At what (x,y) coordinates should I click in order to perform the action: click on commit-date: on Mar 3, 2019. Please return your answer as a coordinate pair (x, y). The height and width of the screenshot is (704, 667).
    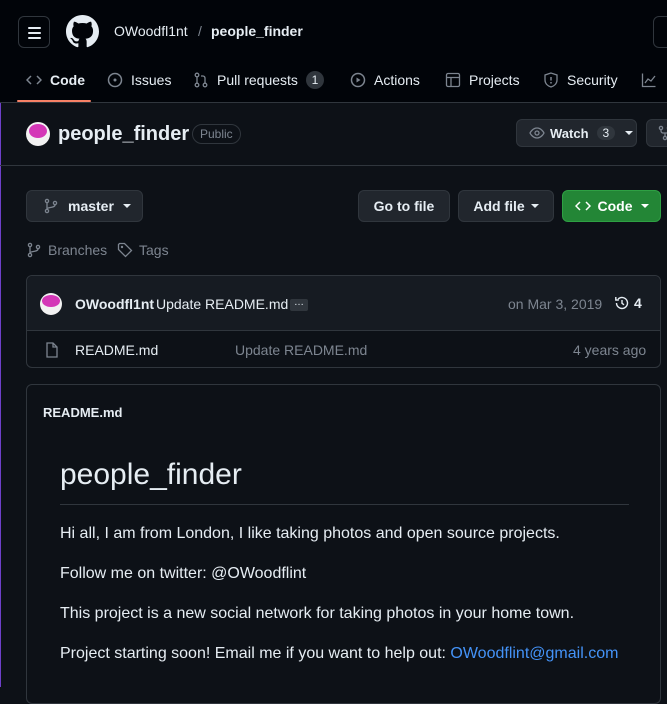
    Looking at the image, I should click on (555, 304).